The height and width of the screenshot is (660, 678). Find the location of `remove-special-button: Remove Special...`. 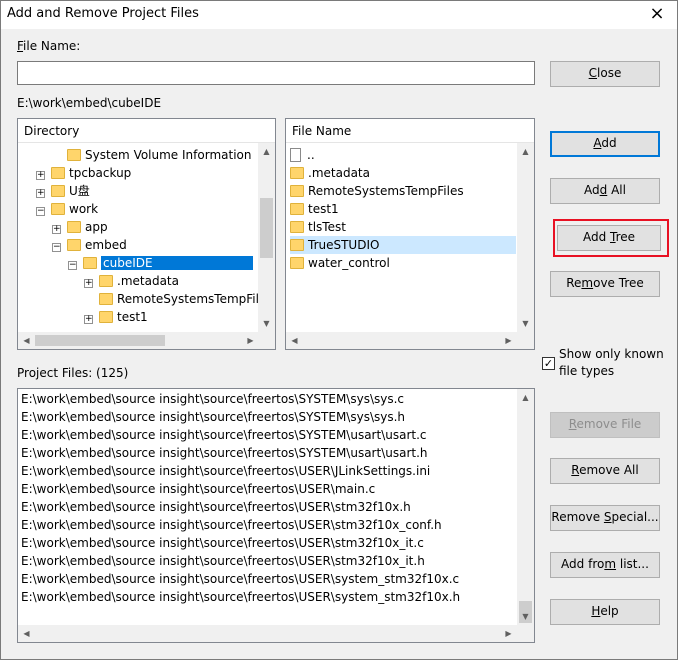

remove-special-button: Remove Special... is located at coordinates (605, 518).